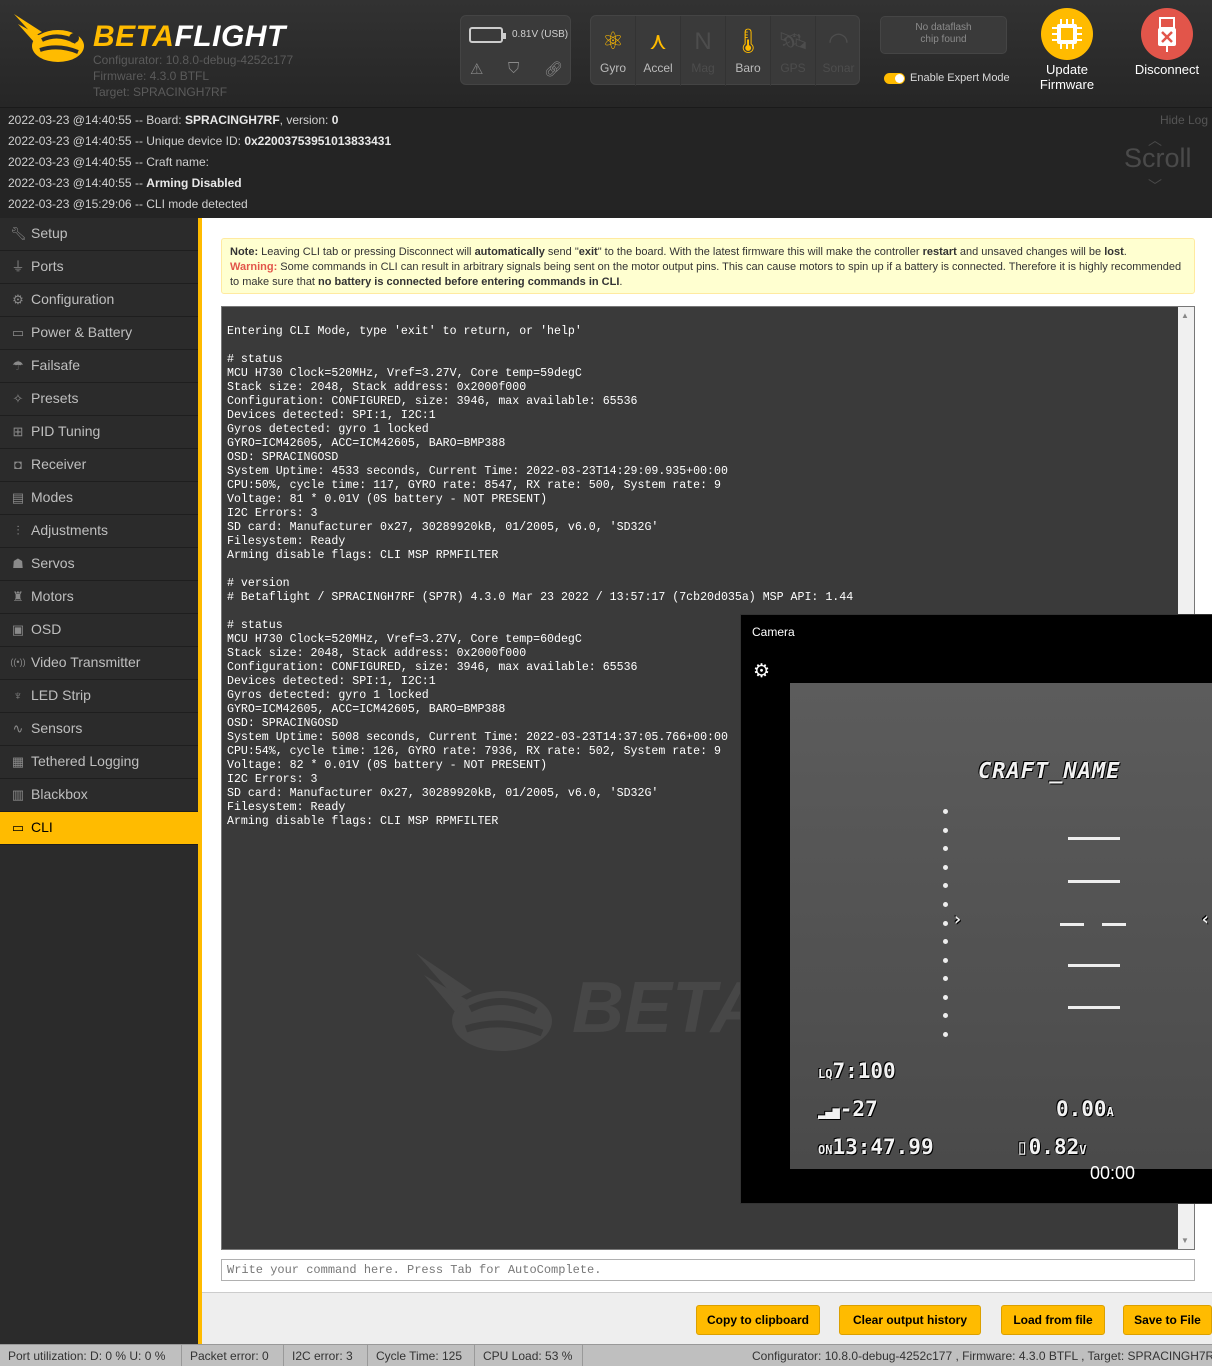  I want to click on sidebar-item-sensors: ∿ Sensors, so click(99, 729).